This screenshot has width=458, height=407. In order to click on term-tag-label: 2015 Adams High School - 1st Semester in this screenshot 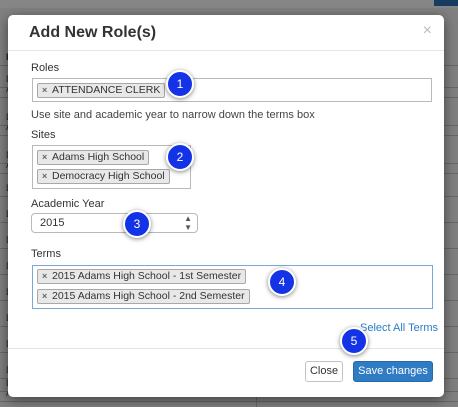, I will do `click(147, 276)`.